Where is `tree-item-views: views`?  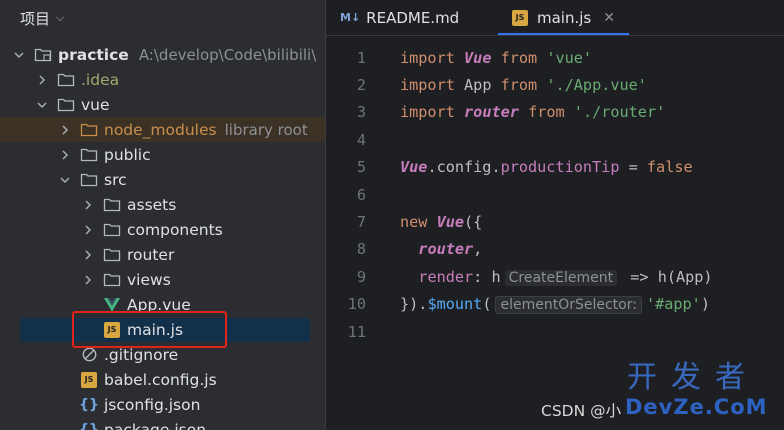
tree-item-views: views is located at coordinates (162, 279).